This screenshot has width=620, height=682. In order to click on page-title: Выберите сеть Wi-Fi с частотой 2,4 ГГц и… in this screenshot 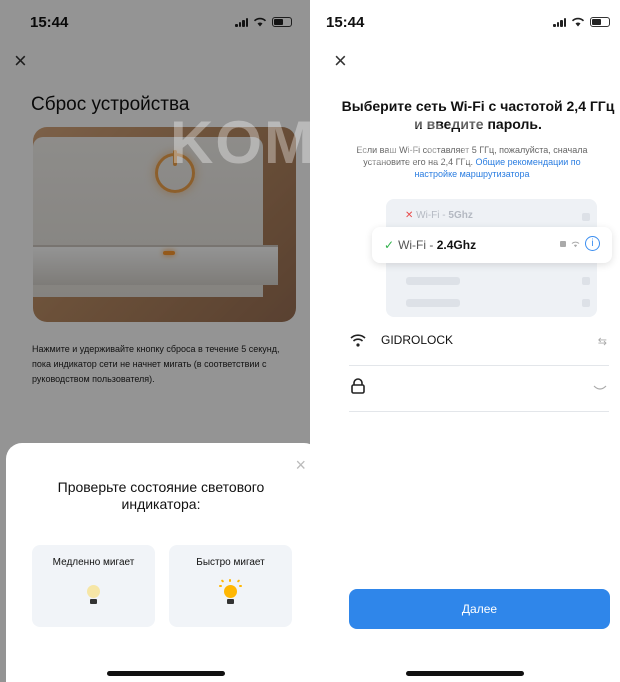, I will do `click(478, 115)`.